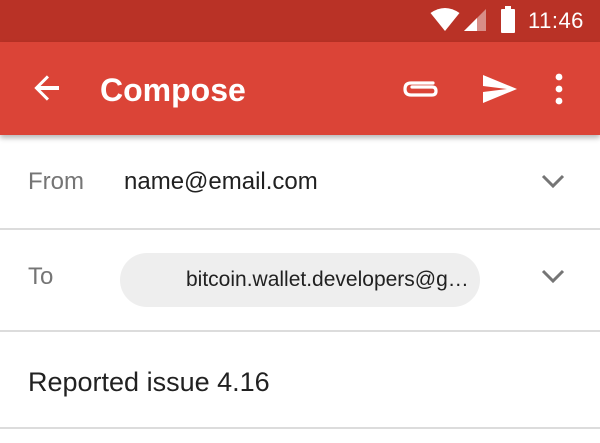 This screenshot has height=443, width=600. I want to click on subject-field: Reported issue 4.16, so click(149, 382).